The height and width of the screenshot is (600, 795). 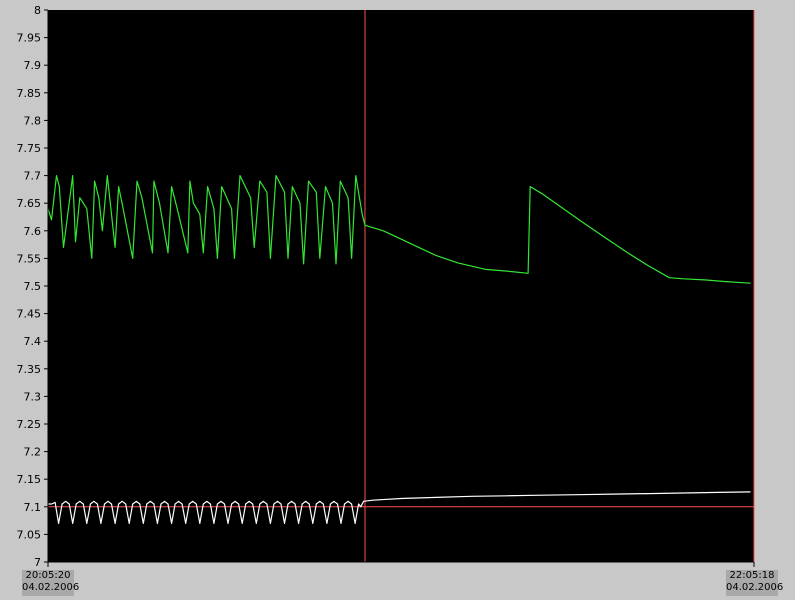 What do you see at coordinates (33, 65) in the screenshot?
I see `y-tick-label-2: 7.9` at bounding box center [33, 65].